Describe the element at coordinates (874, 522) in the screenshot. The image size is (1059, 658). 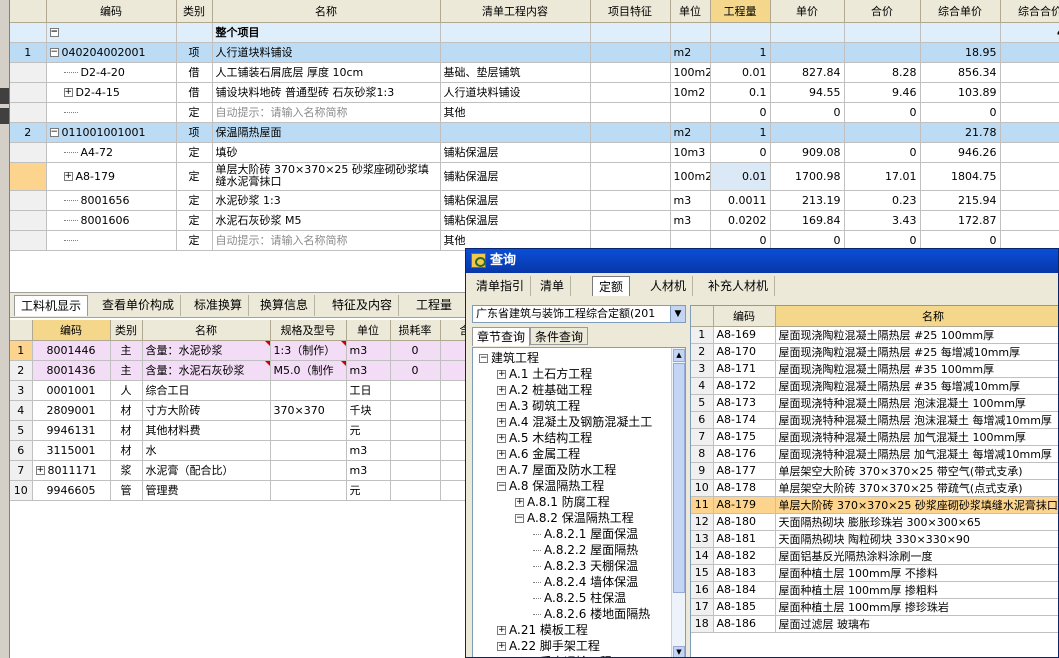
I see `table-row: 12 A8-180 天面隔热砌块 膨胀珍珠岩 300×300×65` at that location.